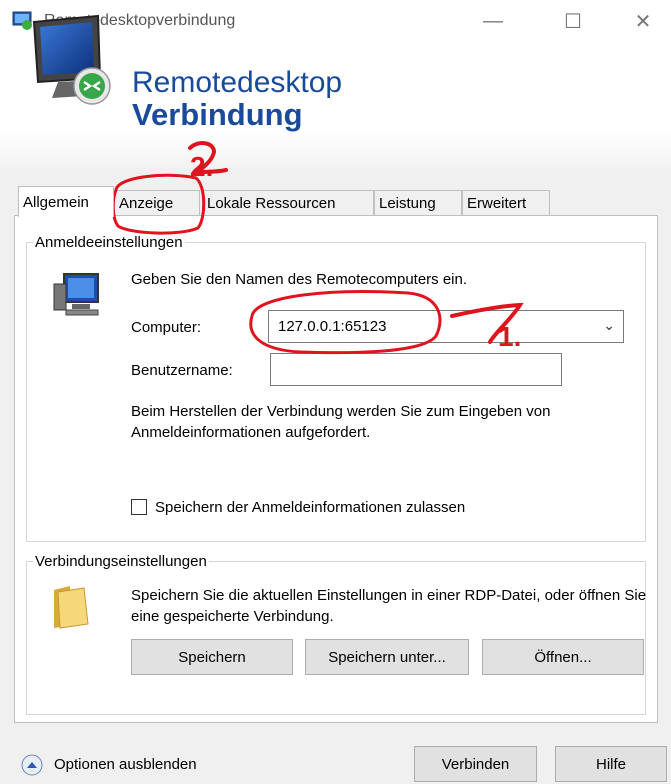 The height and width of the screenshot is (784, 671). What do you see at coordinates (157, 202) in the screenshot?
I see `tab-anzeige: Anzeige` at bounding box center [157, 202].